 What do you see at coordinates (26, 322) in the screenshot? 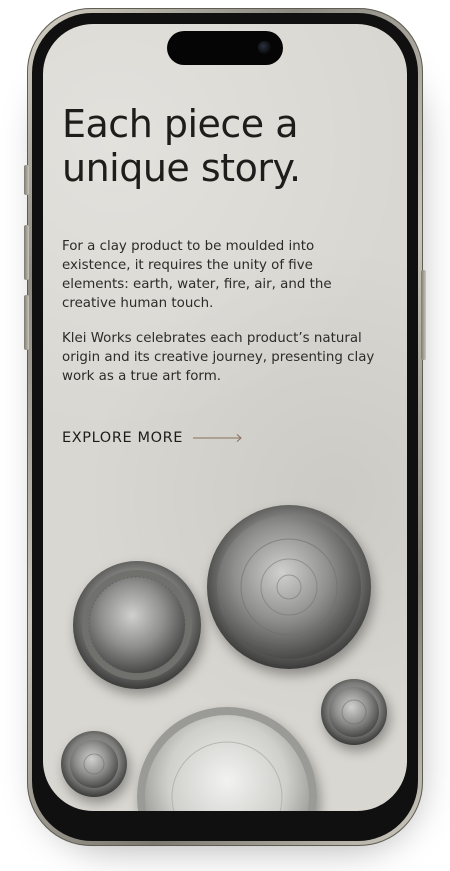
I see `volume-down-button` at bounding box center [26, 322].